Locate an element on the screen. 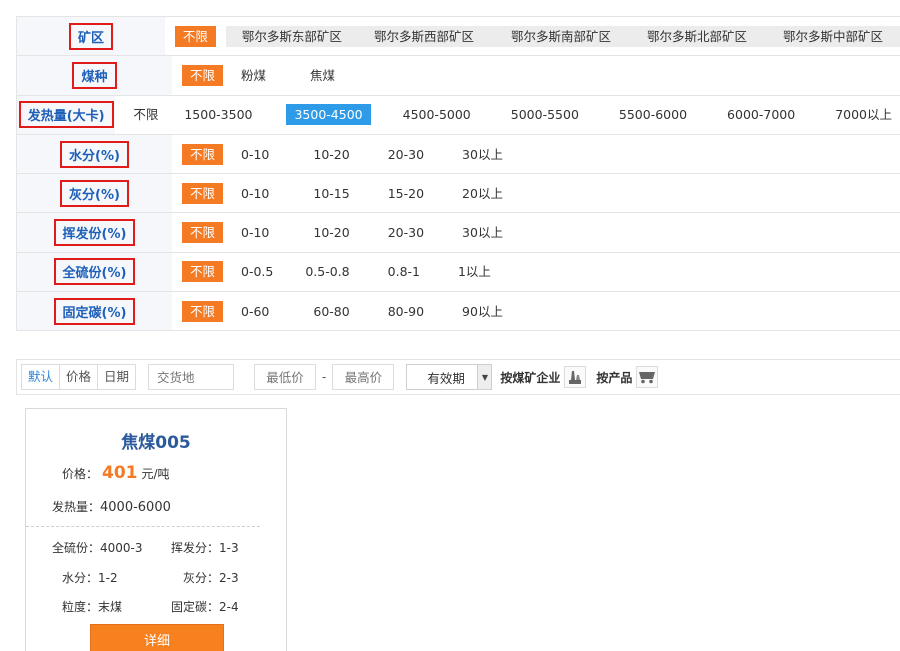 The width and height of the screenshot is (900, 651). filter-option: 60-80 is located at coordinates (331, 311).